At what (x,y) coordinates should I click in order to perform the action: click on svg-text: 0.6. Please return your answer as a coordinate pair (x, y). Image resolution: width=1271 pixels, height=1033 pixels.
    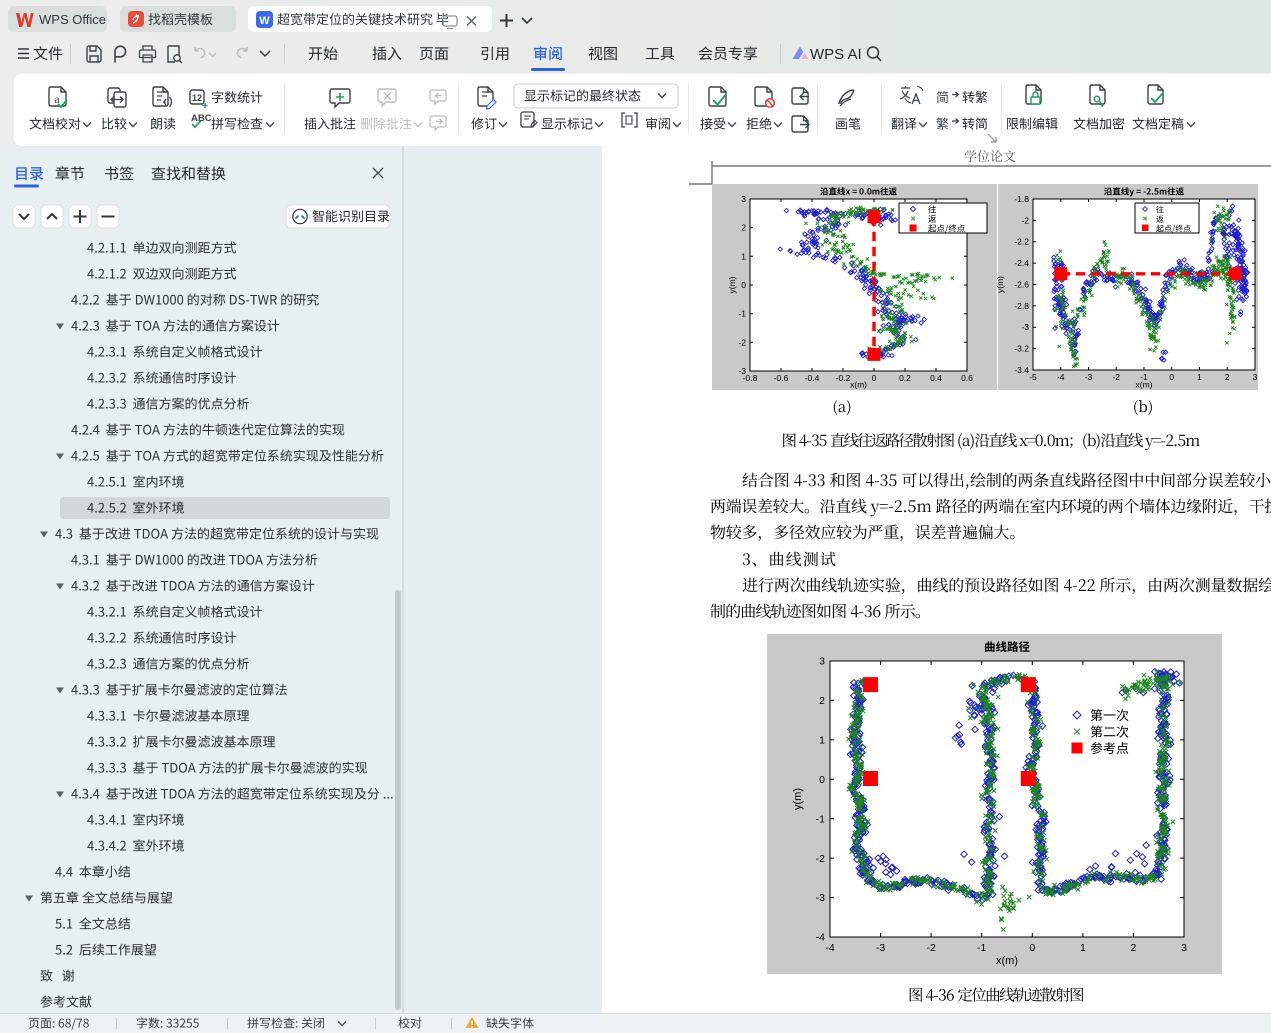
    Looking at the image, I should click on (967, 378).